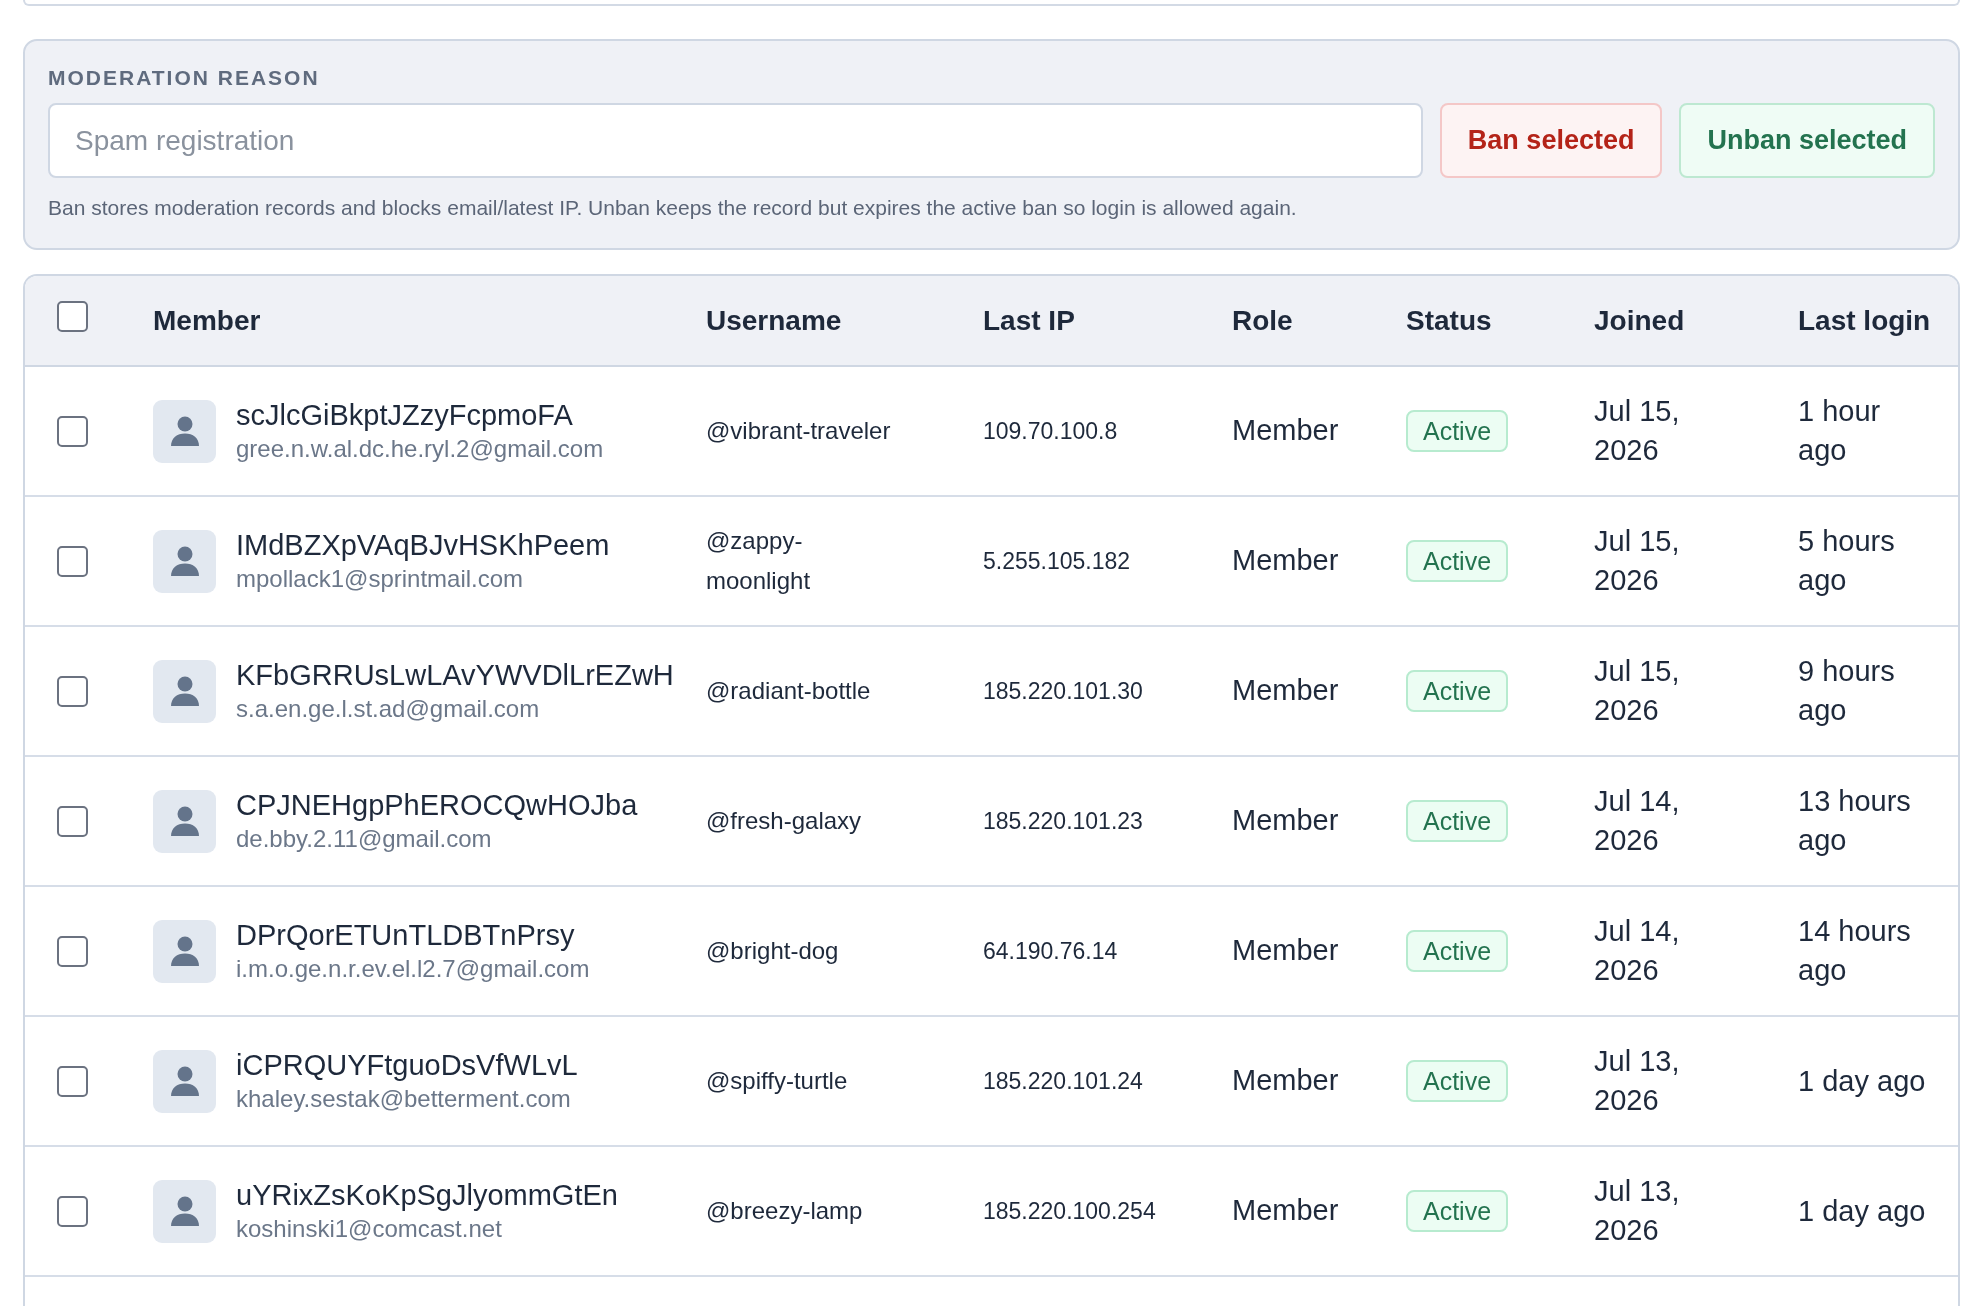 This screenshot has height=1306, width=1974. Describe the element at coordinates (207, 320) in the screenshot. I see `column-header: Member` at that location.